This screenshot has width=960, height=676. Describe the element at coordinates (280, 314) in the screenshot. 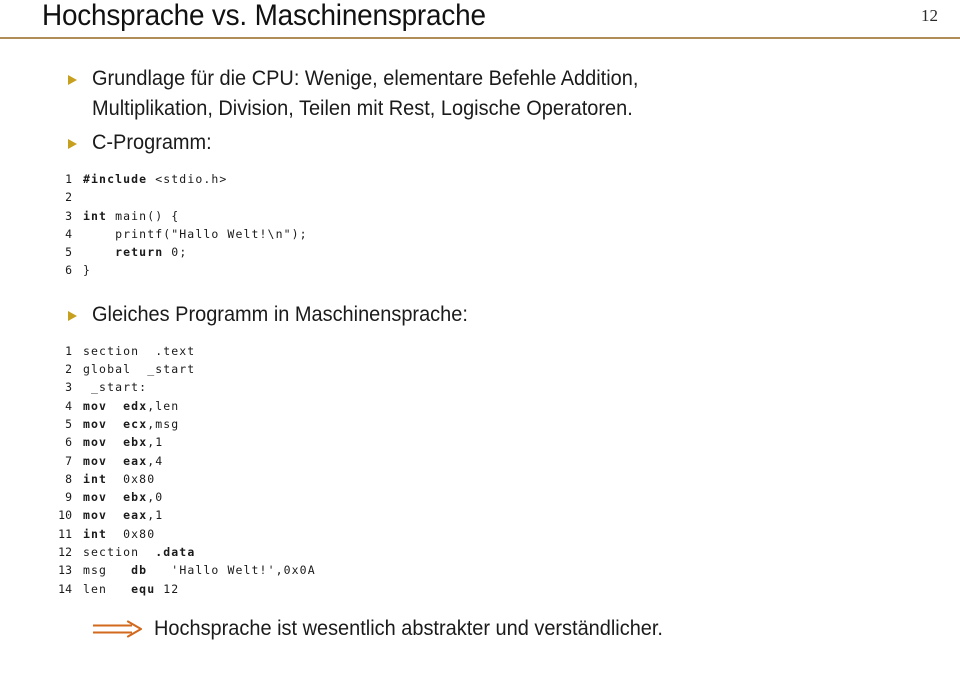

I see `bullet-text: Gleiches Programm in Maschinensprache:` at that location.